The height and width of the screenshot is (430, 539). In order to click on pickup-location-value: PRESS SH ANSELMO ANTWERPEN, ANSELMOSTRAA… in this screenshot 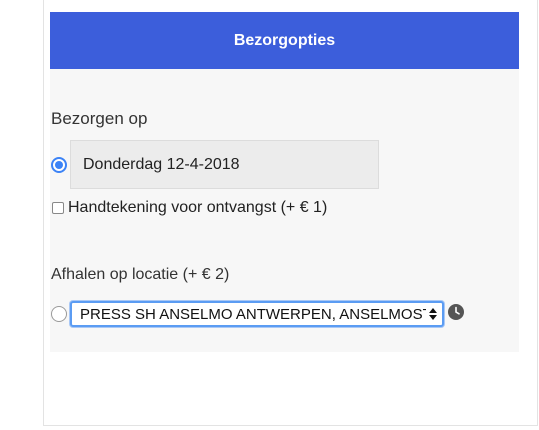, I will do `click(253, 314)`.